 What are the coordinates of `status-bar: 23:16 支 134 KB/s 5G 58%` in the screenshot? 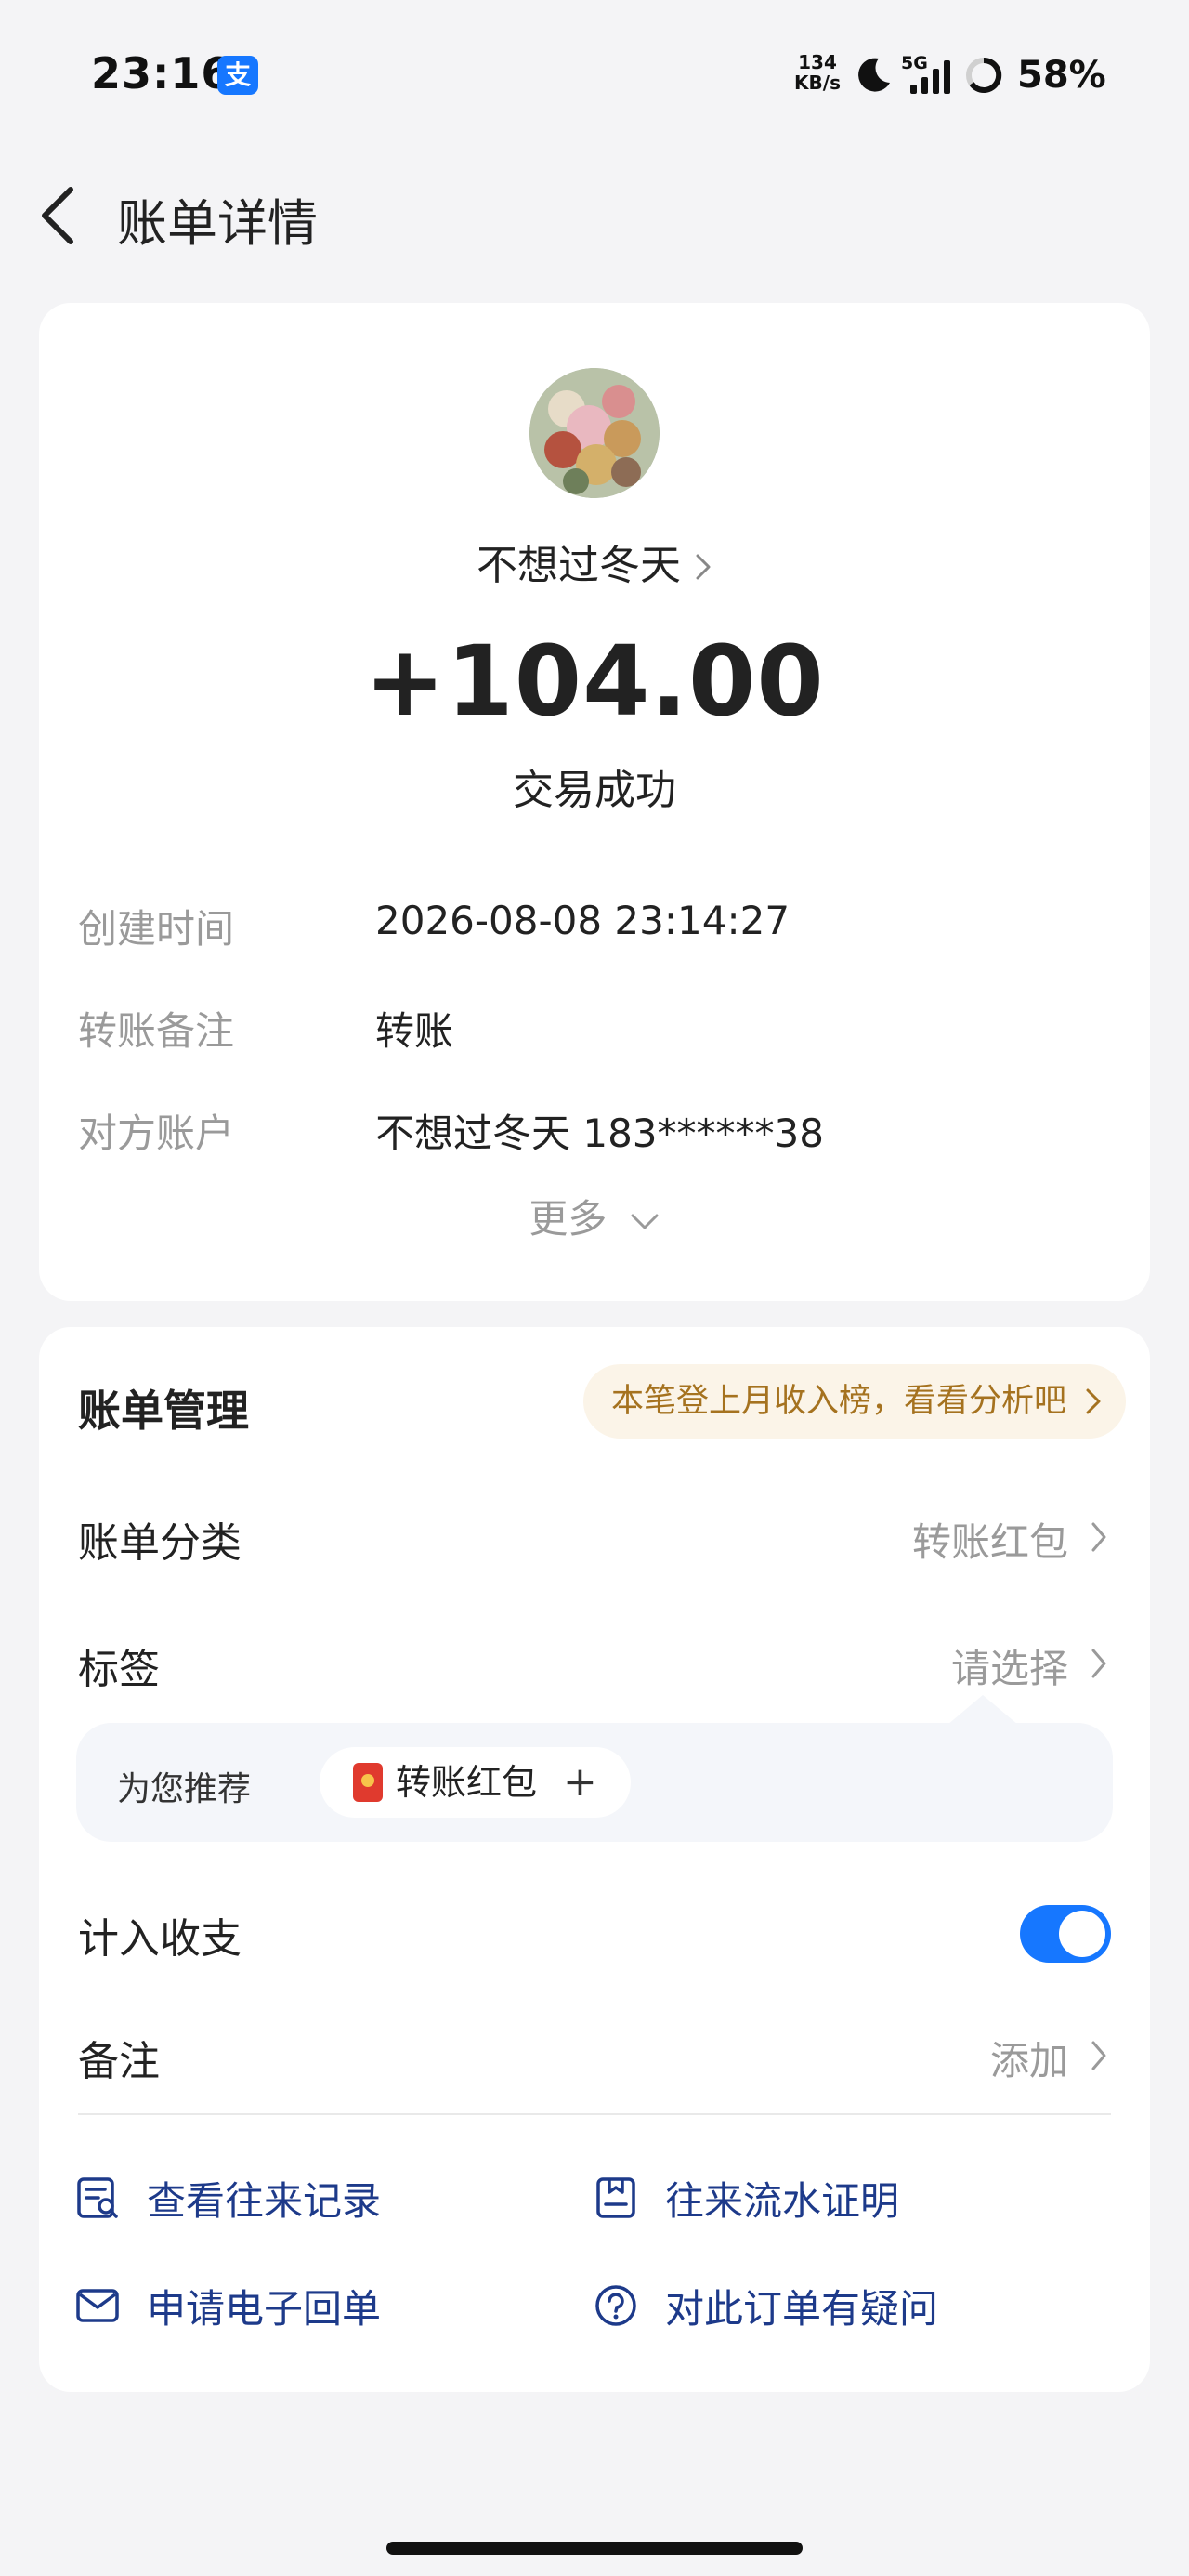 It's located at (594, 74).